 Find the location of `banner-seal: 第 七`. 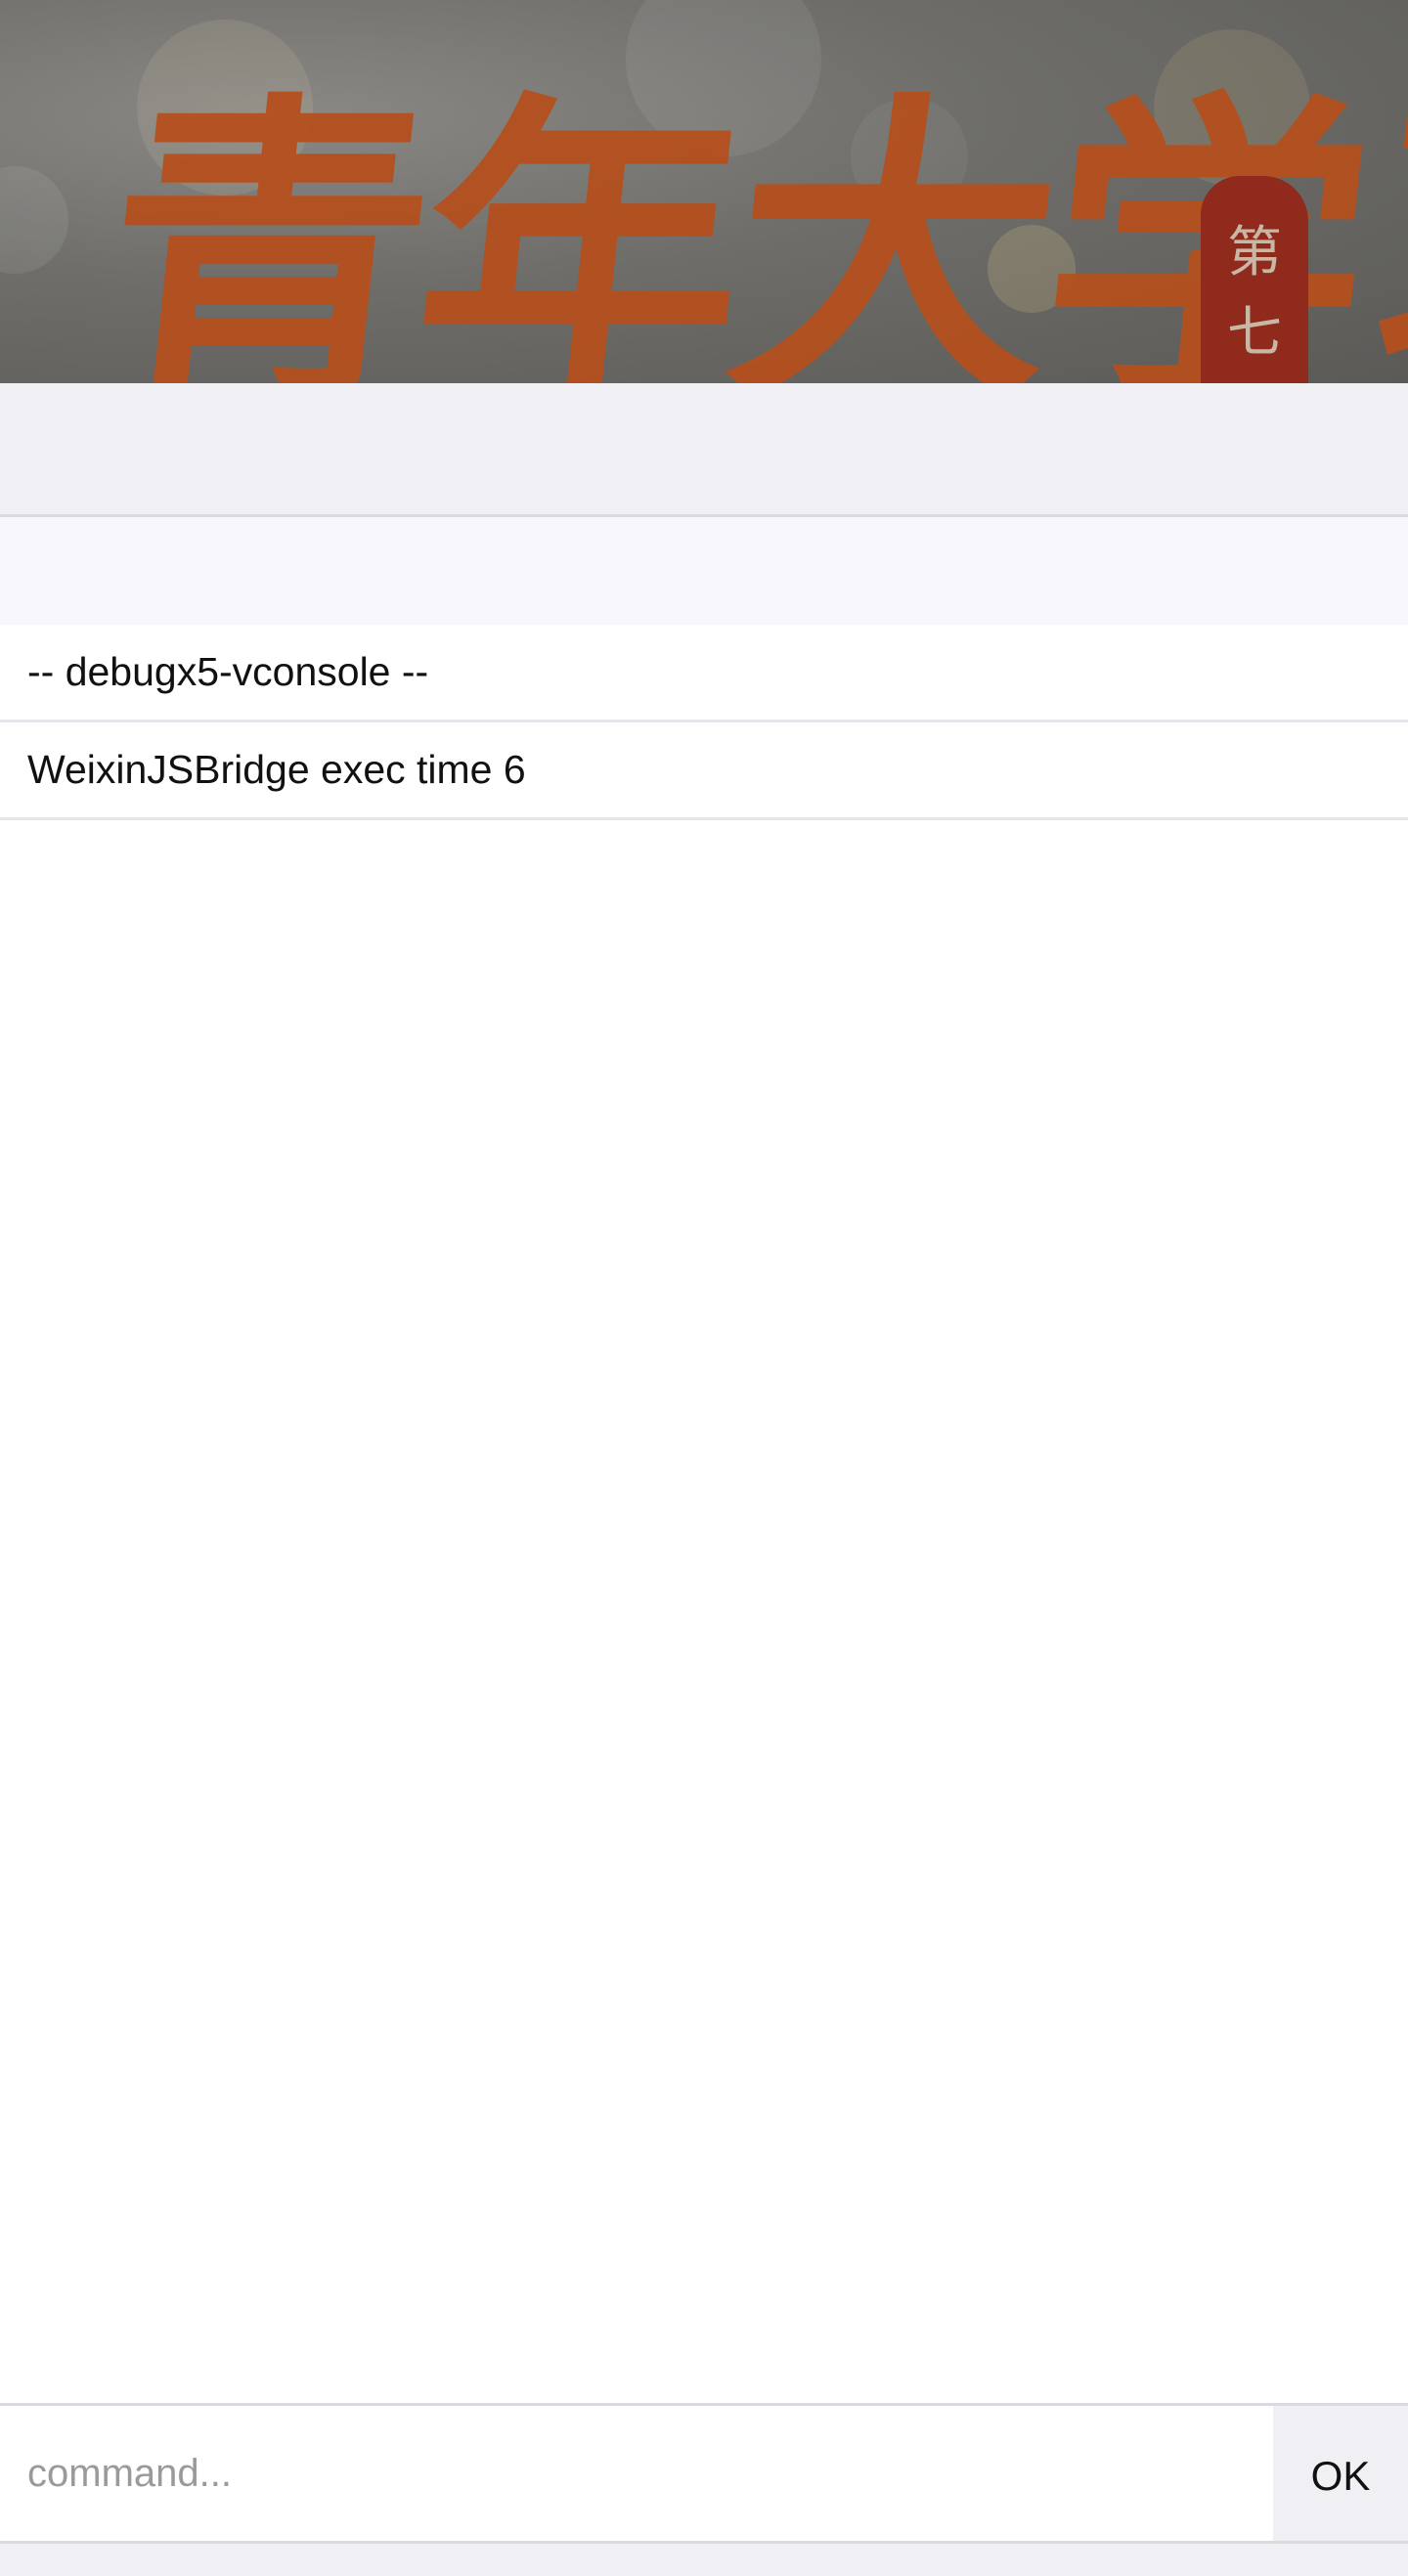

banner-seal: 第 七 is located at coordinates (1254, 279).